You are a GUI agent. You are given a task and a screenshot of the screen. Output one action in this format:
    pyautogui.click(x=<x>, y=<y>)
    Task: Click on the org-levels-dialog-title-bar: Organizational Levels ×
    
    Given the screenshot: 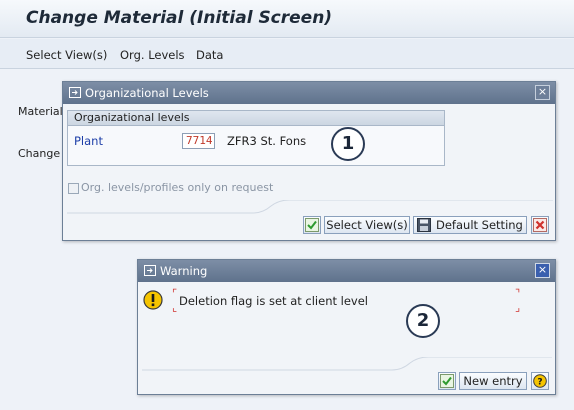 What is the action you would take?
    pyautogui.click(x=309, y=93)
    